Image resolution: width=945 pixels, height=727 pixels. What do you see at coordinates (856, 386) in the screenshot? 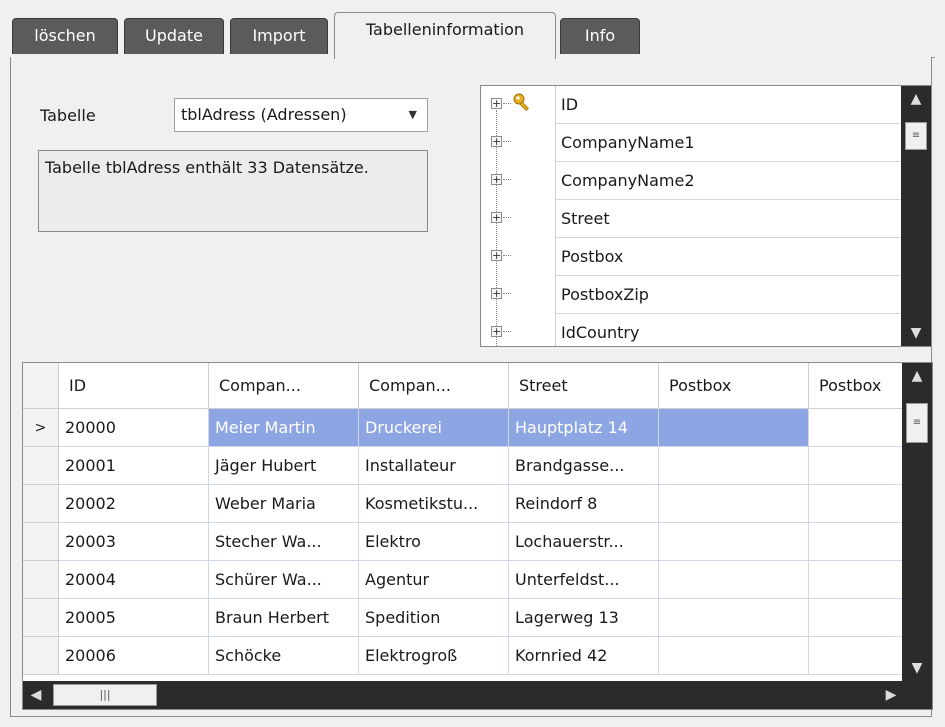
I see `column-header-postboxzip: Postbox` at bounding box center [856, 386].